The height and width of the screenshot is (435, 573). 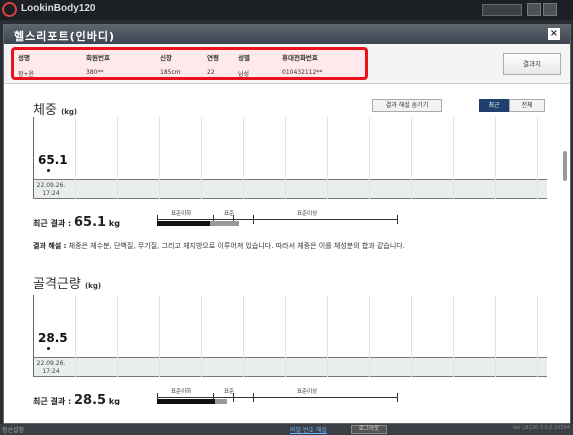 What do you see at coordinates (554, 34) in the screenshot?
I see `close-icon: ×` at bounding box center [554, 34].